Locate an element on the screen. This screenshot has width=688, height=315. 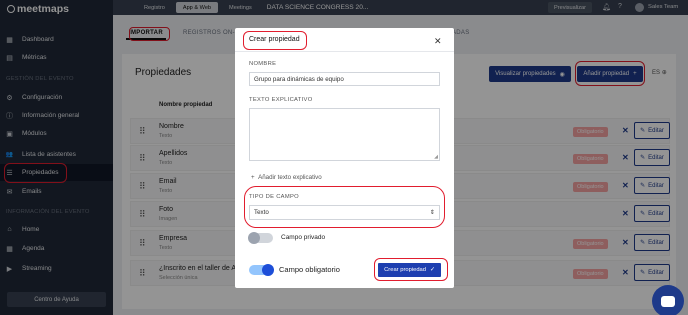
plus-icon: + is located at coordinates (253, 177).